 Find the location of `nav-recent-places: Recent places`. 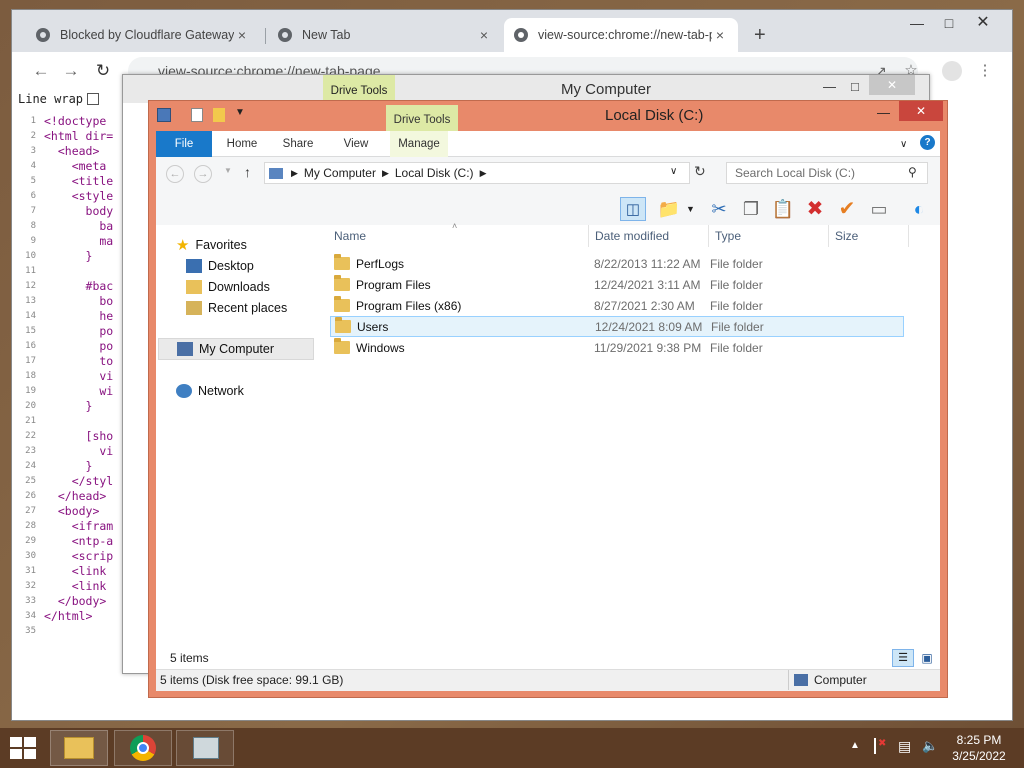

nav-recent-places: Recent places is located at coordinates (236, 308).